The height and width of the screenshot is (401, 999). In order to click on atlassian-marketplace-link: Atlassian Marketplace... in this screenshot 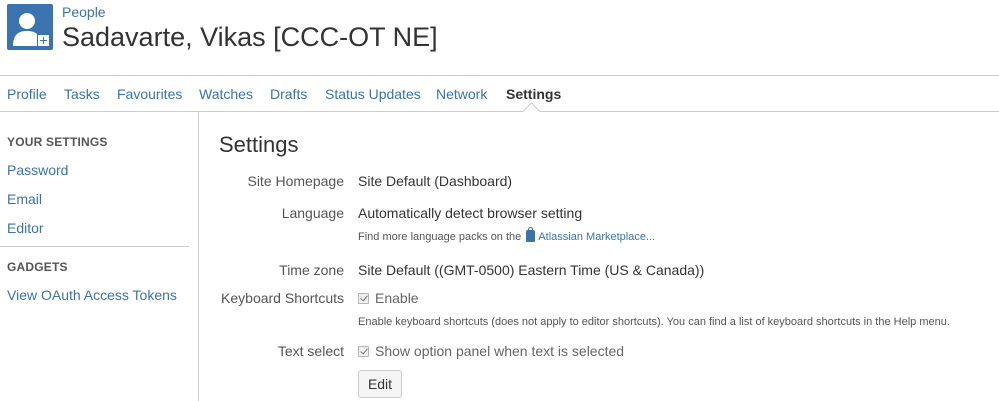, I will do `click(596, 237)`.